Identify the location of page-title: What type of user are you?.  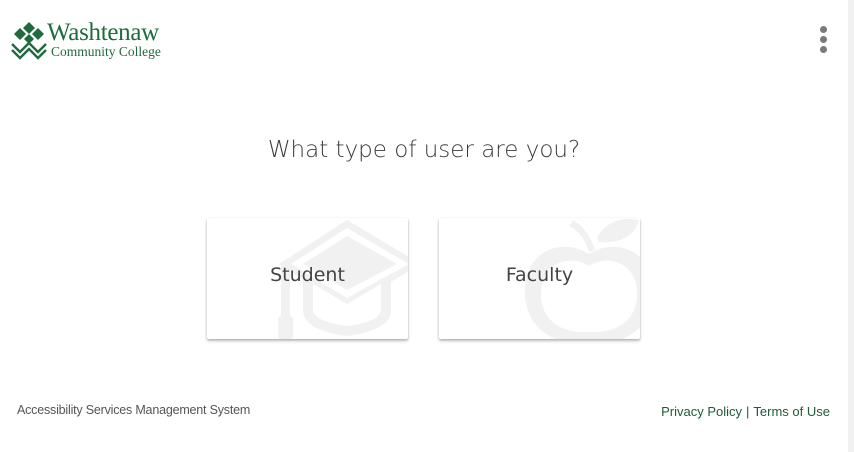
(424, 150).